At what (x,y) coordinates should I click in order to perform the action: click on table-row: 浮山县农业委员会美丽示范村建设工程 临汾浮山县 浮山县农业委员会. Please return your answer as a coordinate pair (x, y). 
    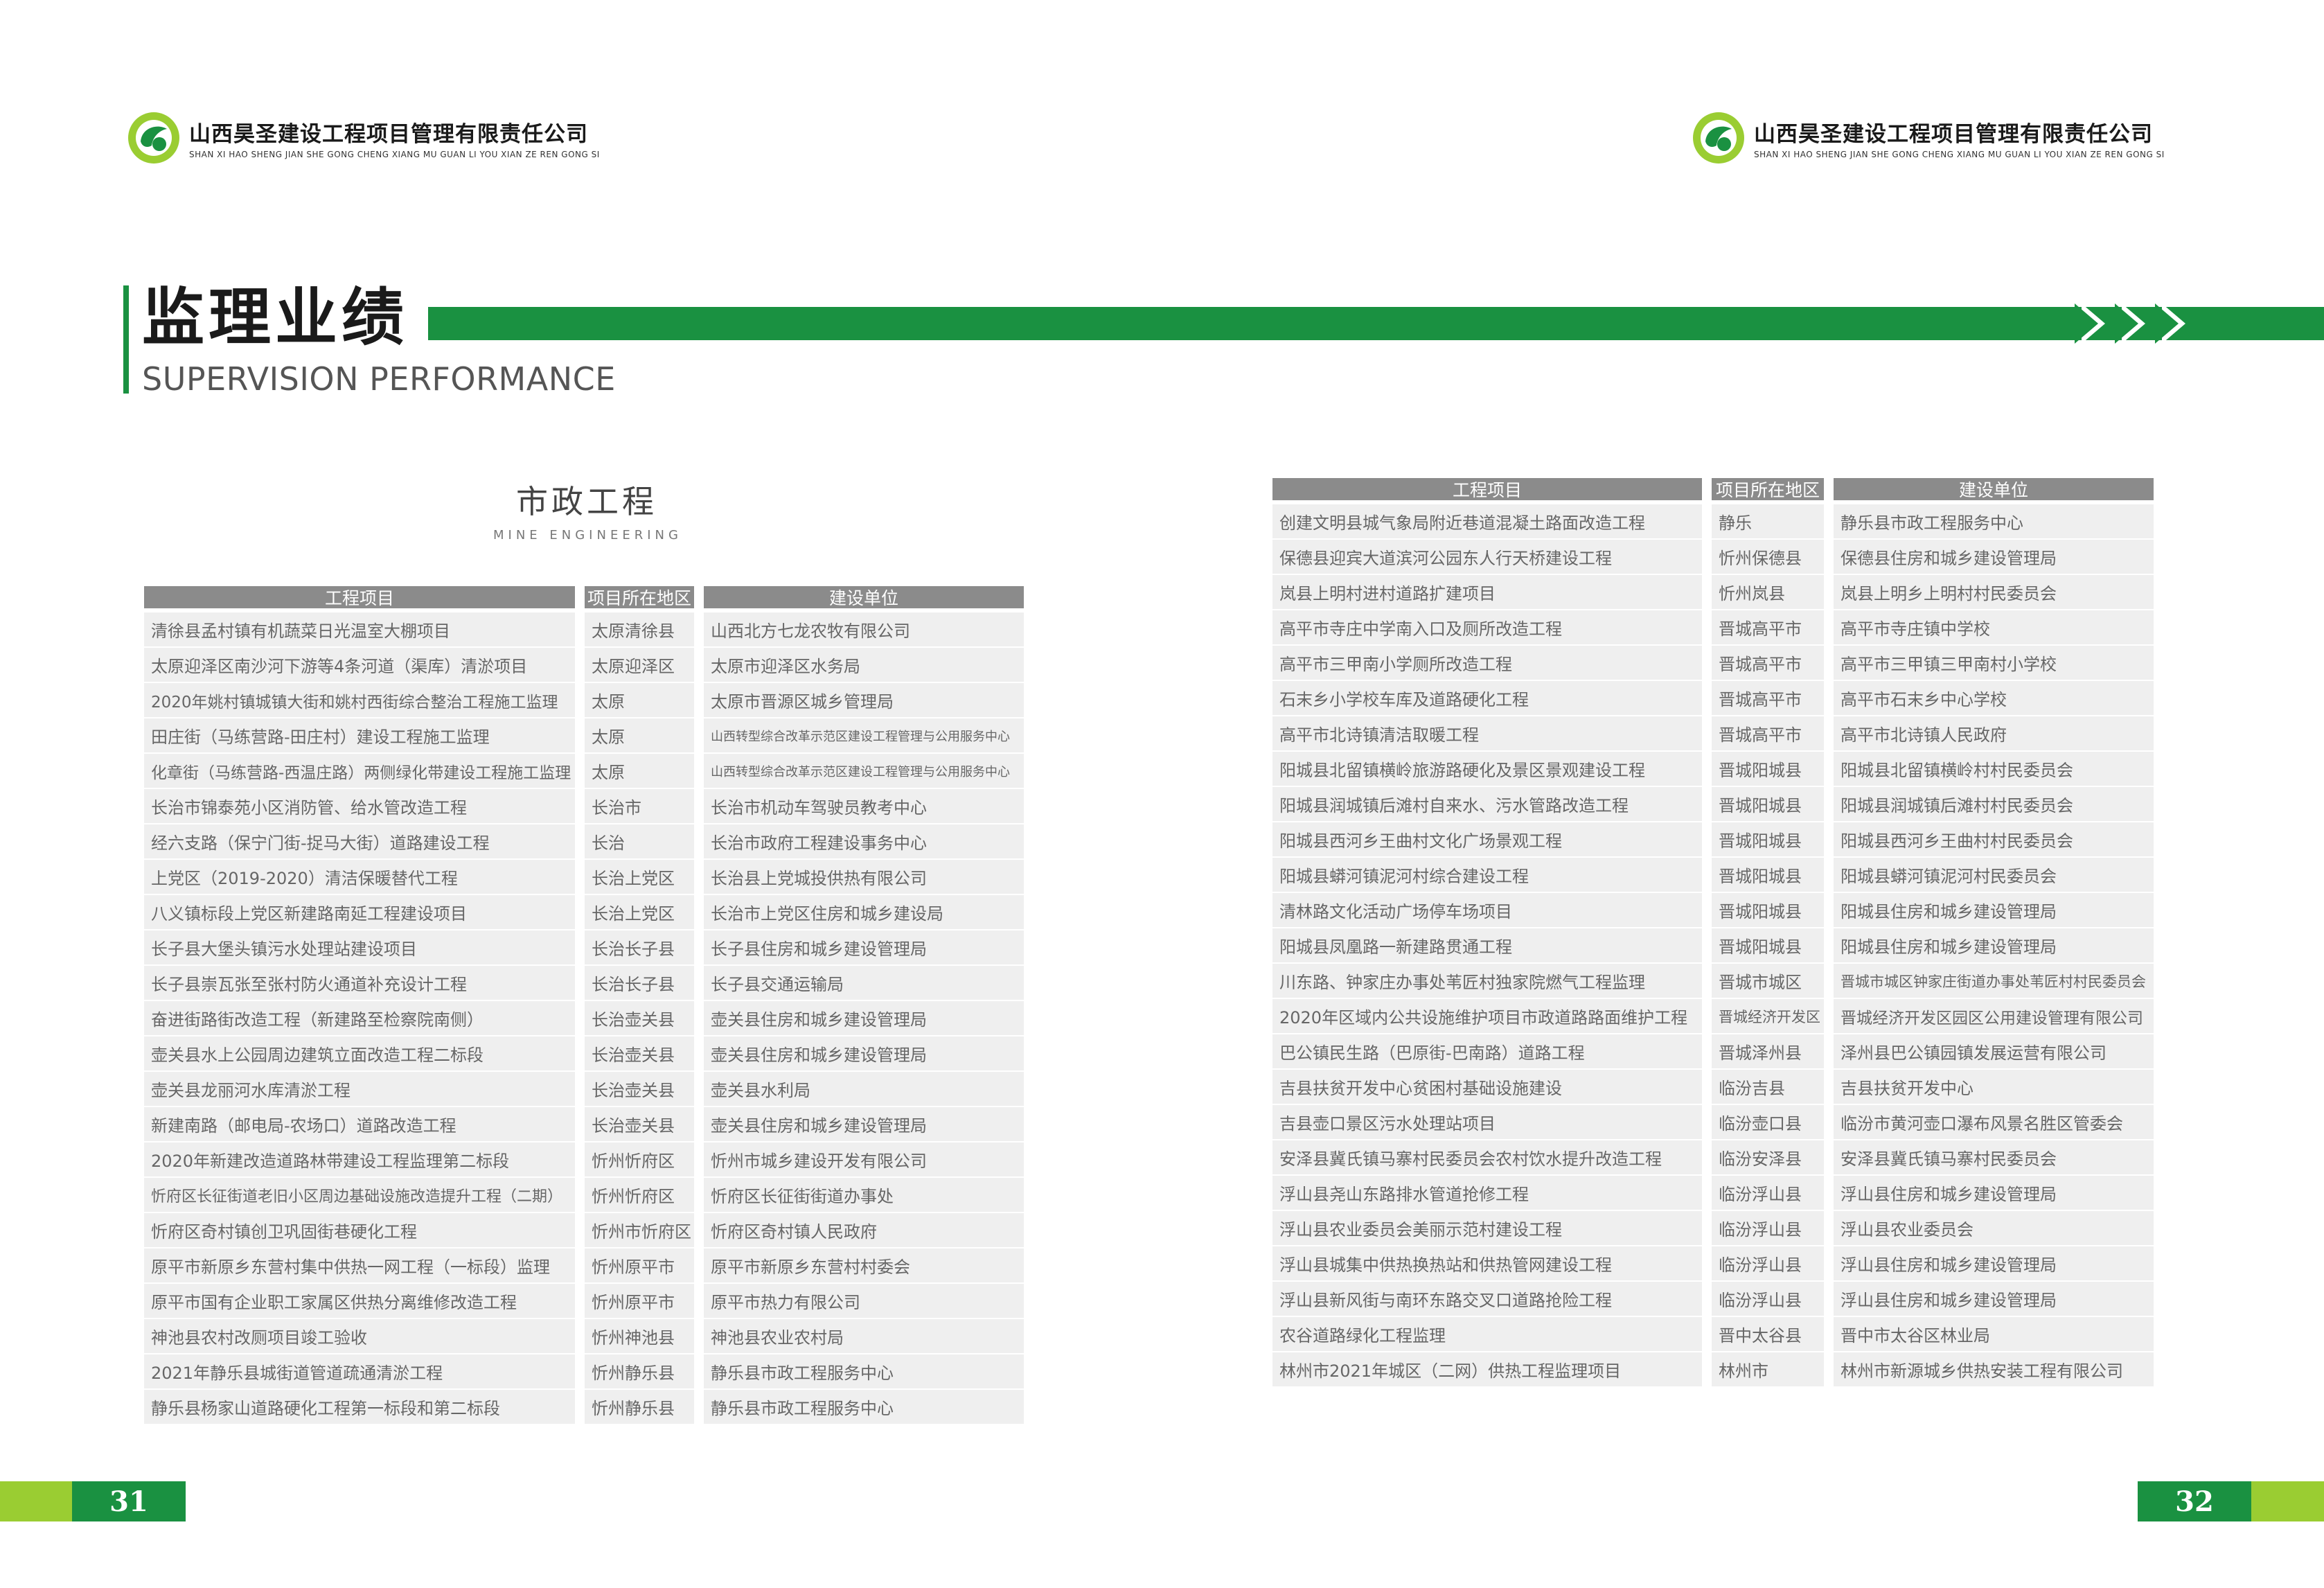
    Looking at the image, I should click on (1713, 1228).